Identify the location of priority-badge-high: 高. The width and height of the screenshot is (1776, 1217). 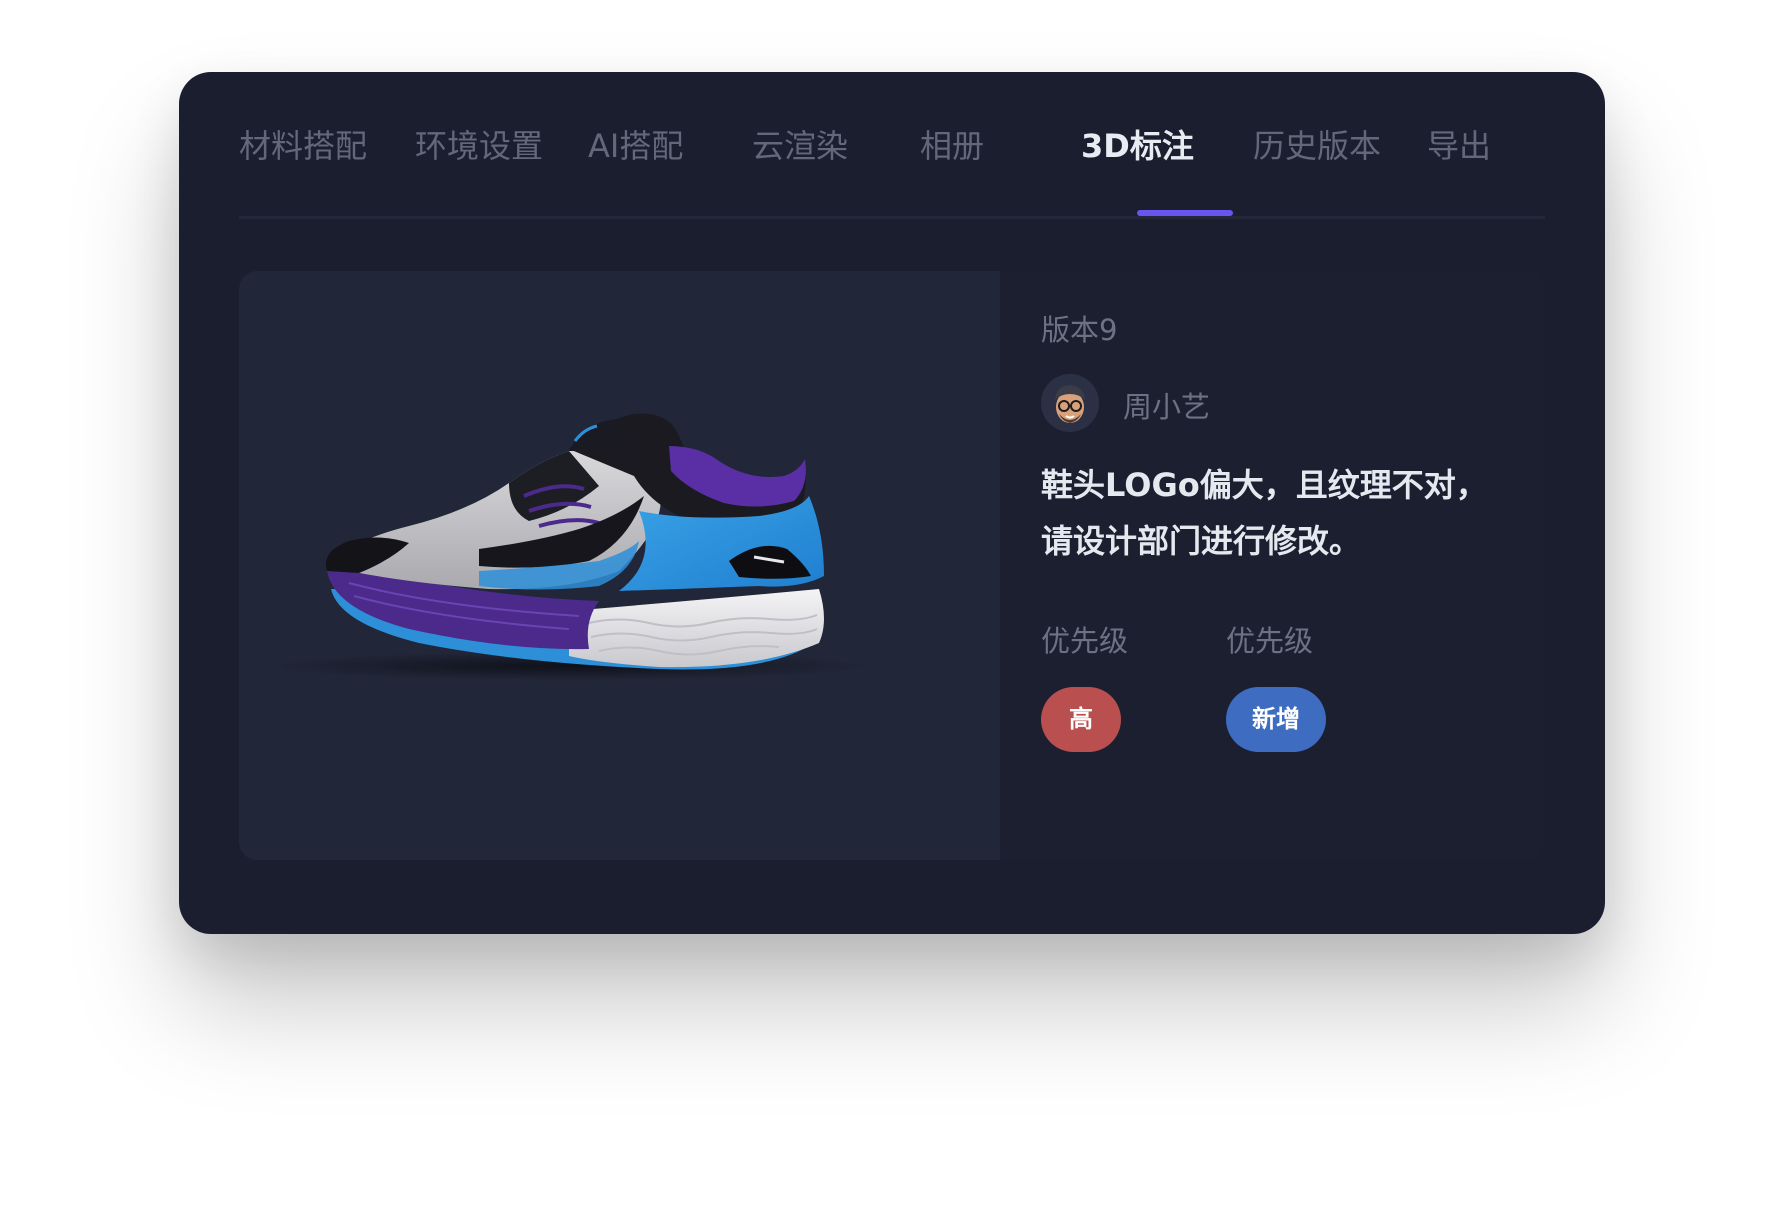
(1081, 719).